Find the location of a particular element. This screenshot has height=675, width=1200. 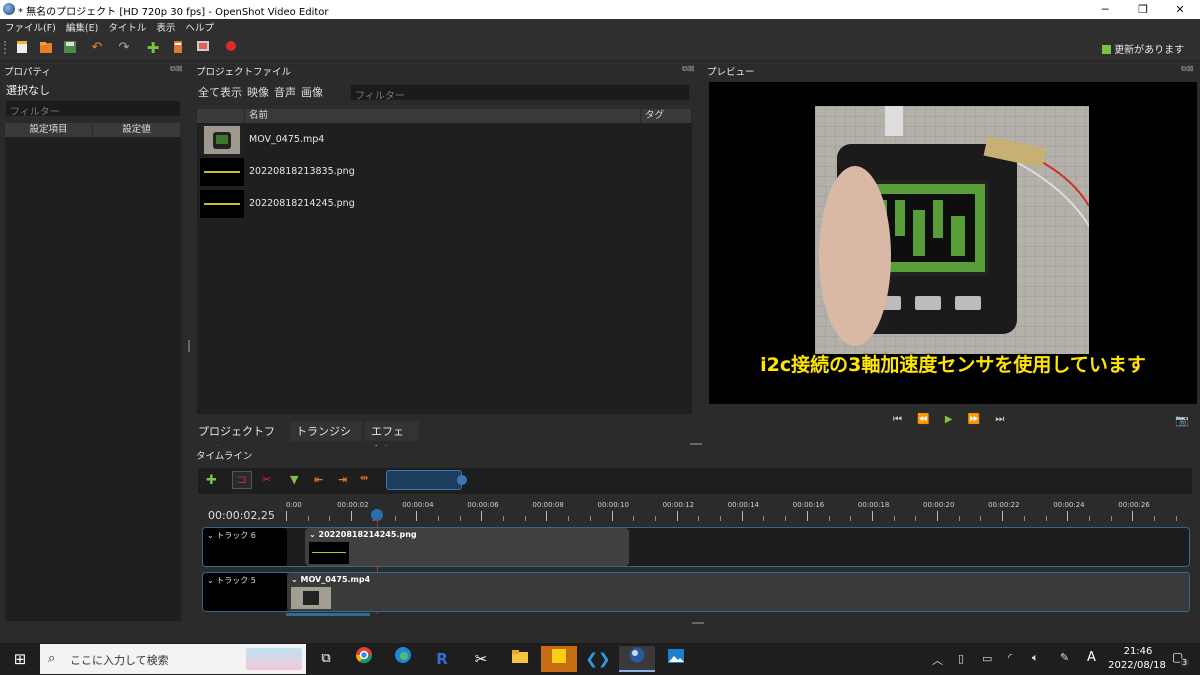

start-icon: ⊞ is located at coordinates (20, 659).